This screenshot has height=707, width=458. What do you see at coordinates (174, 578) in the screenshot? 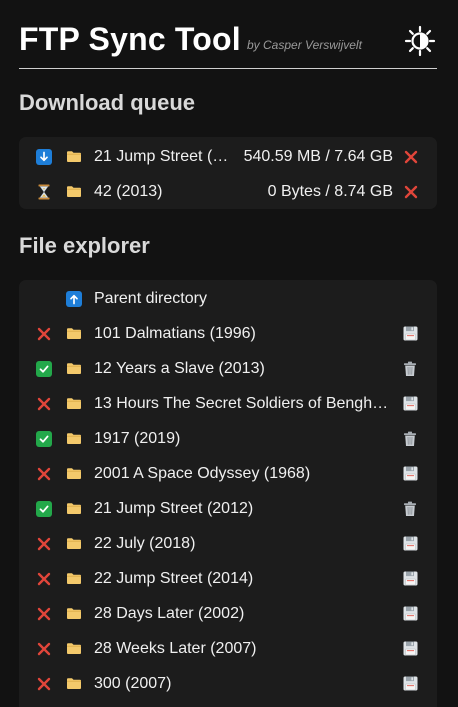
I see `file-row-name: 22 Jump Street (2014)` at bounding box center [174, 578].